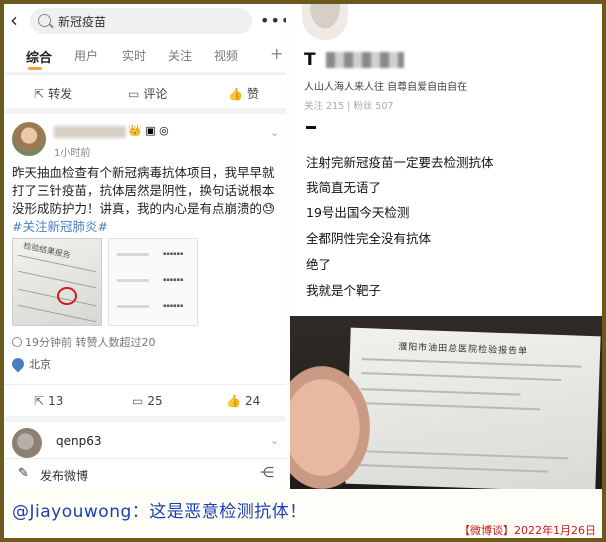  What do you see at coordinates (155, 94) in the screenshot?
I see `comment-label: 评论` at bounding box center [155, 94].